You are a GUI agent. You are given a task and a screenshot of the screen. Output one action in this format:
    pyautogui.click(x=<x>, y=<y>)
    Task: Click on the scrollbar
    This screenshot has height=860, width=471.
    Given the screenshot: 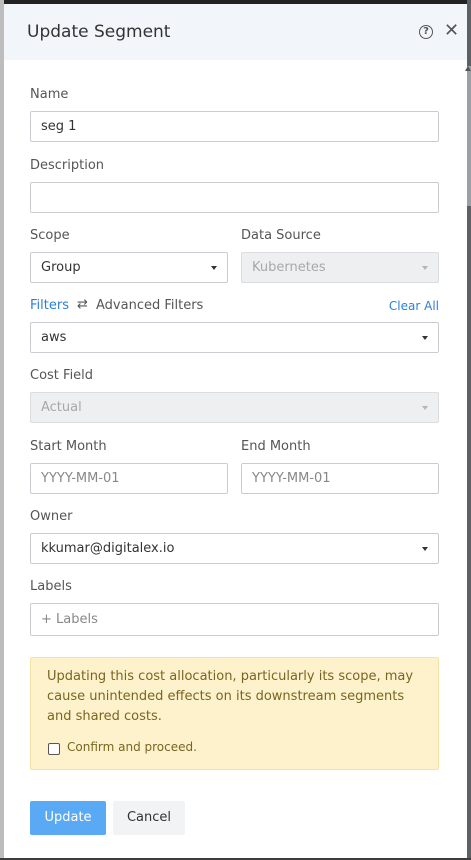 What is the action you would take?
    pyautogui.click(x=469, y=136)
    